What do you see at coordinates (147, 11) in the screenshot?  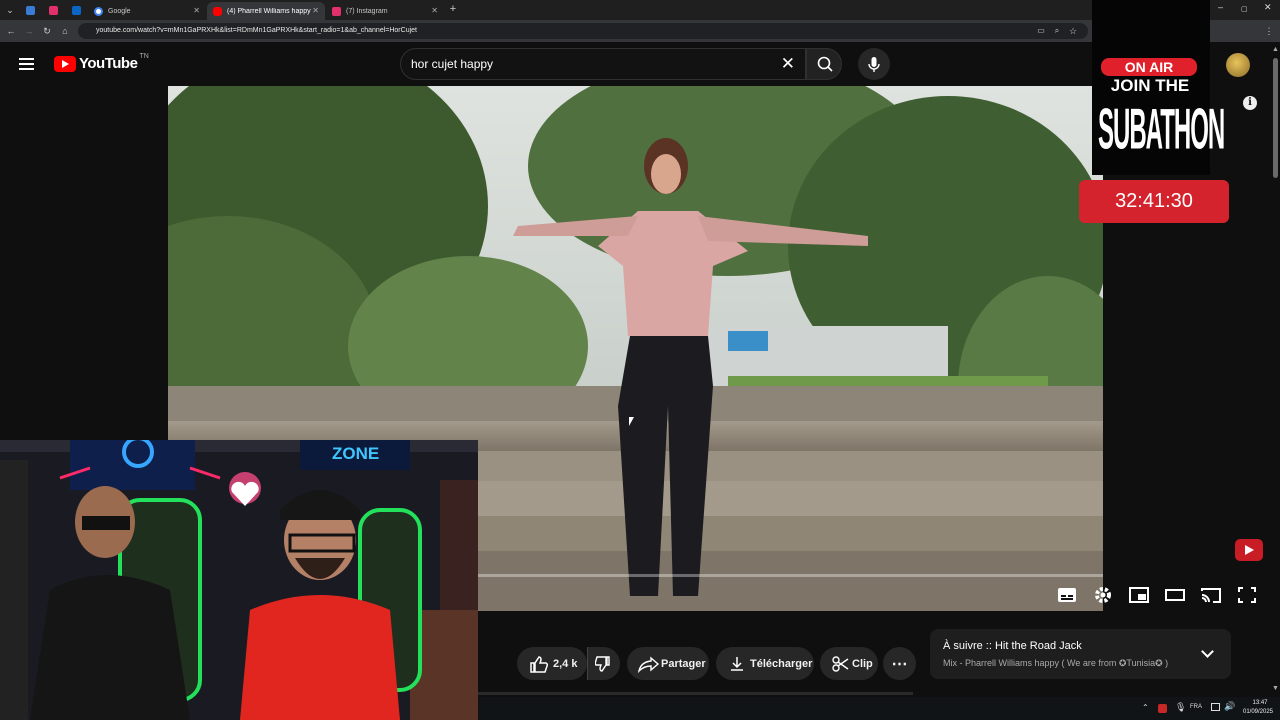 I see `tab-google: Google ✕` at bounding box center [147, 11].